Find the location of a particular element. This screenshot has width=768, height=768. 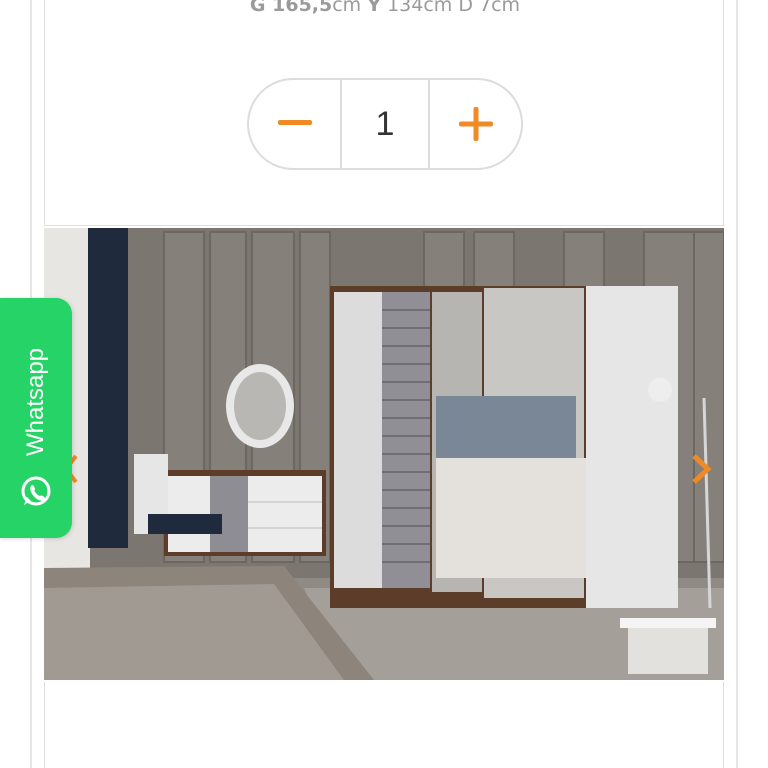

minus-icon is located at coordinates (294, 122).